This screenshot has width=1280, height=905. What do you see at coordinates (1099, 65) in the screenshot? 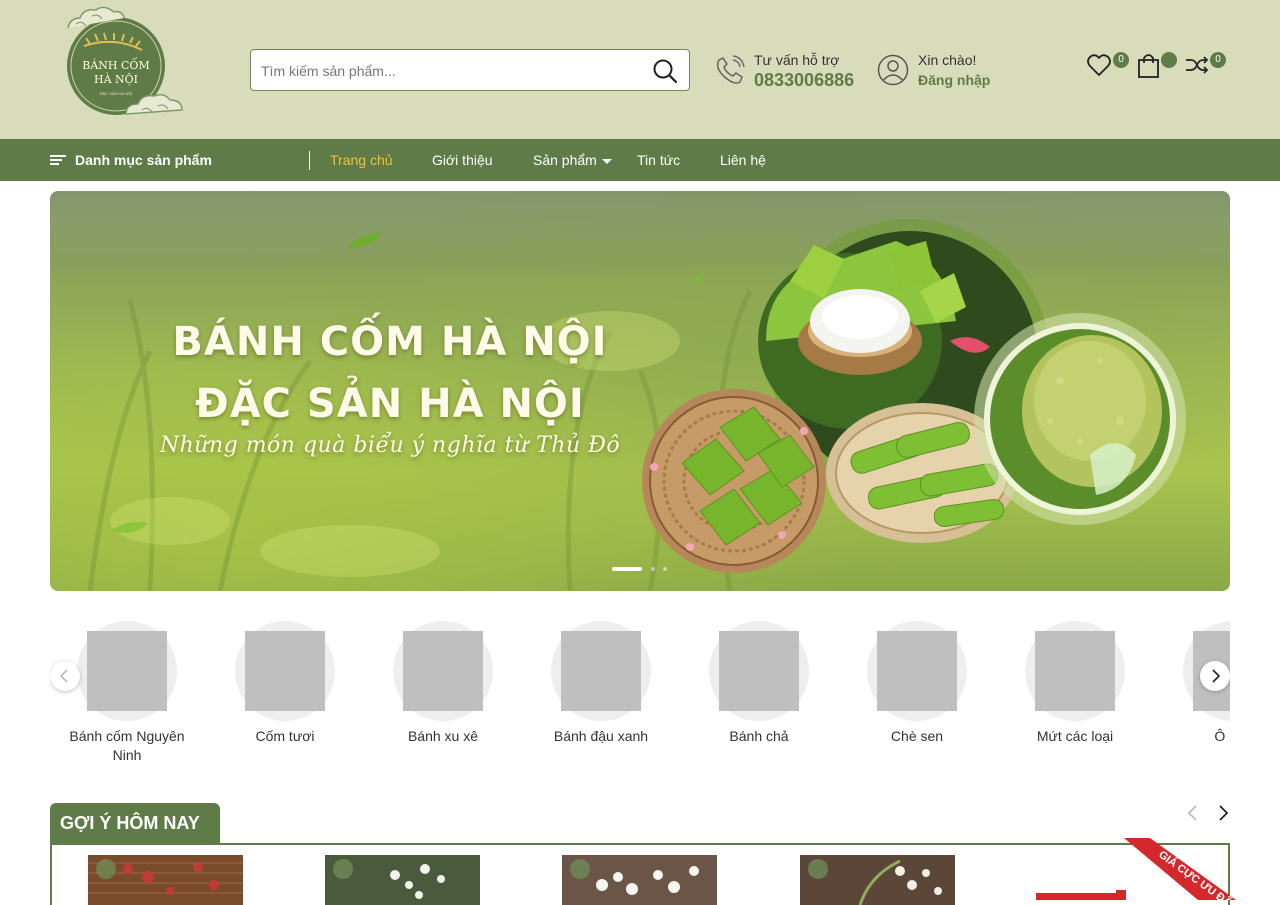
I see `wishlist-heart-icon` at bounding box center [1099, 65].